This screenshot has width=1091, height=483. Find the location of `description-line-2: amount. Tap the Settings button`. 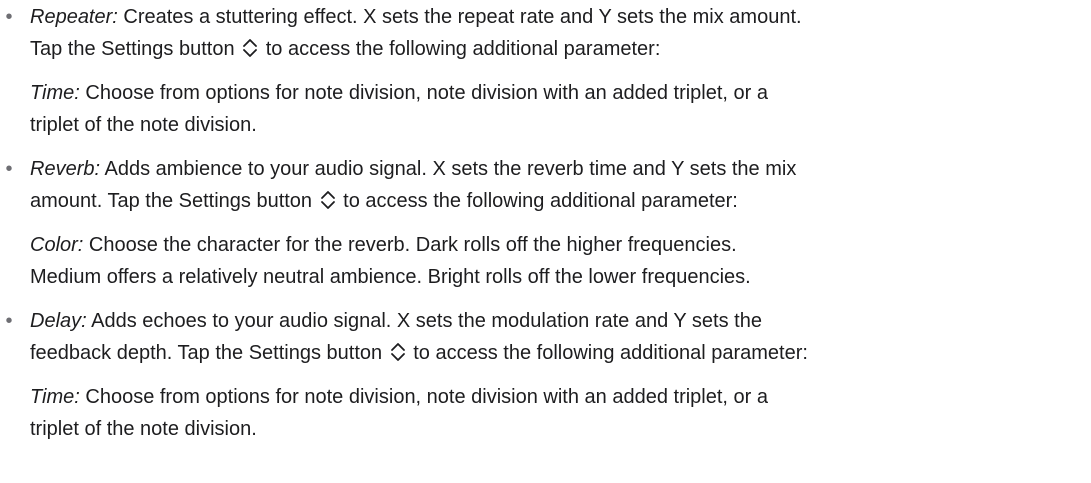

description-line-2: amount. Tap the Settings button is located at coordinates (174, 201).